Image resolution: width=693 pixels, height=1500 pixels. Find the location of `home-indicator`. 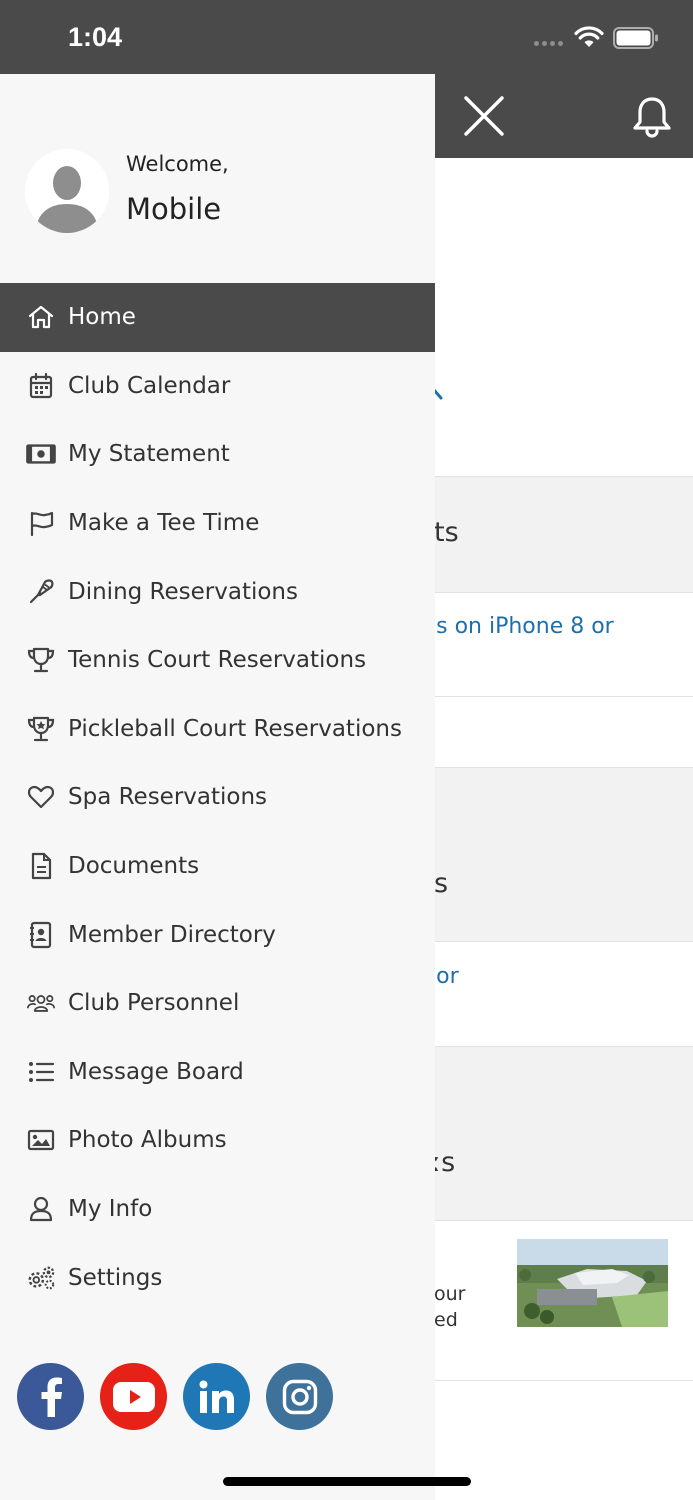

home-indicator is located at coordinates (347, 1481).